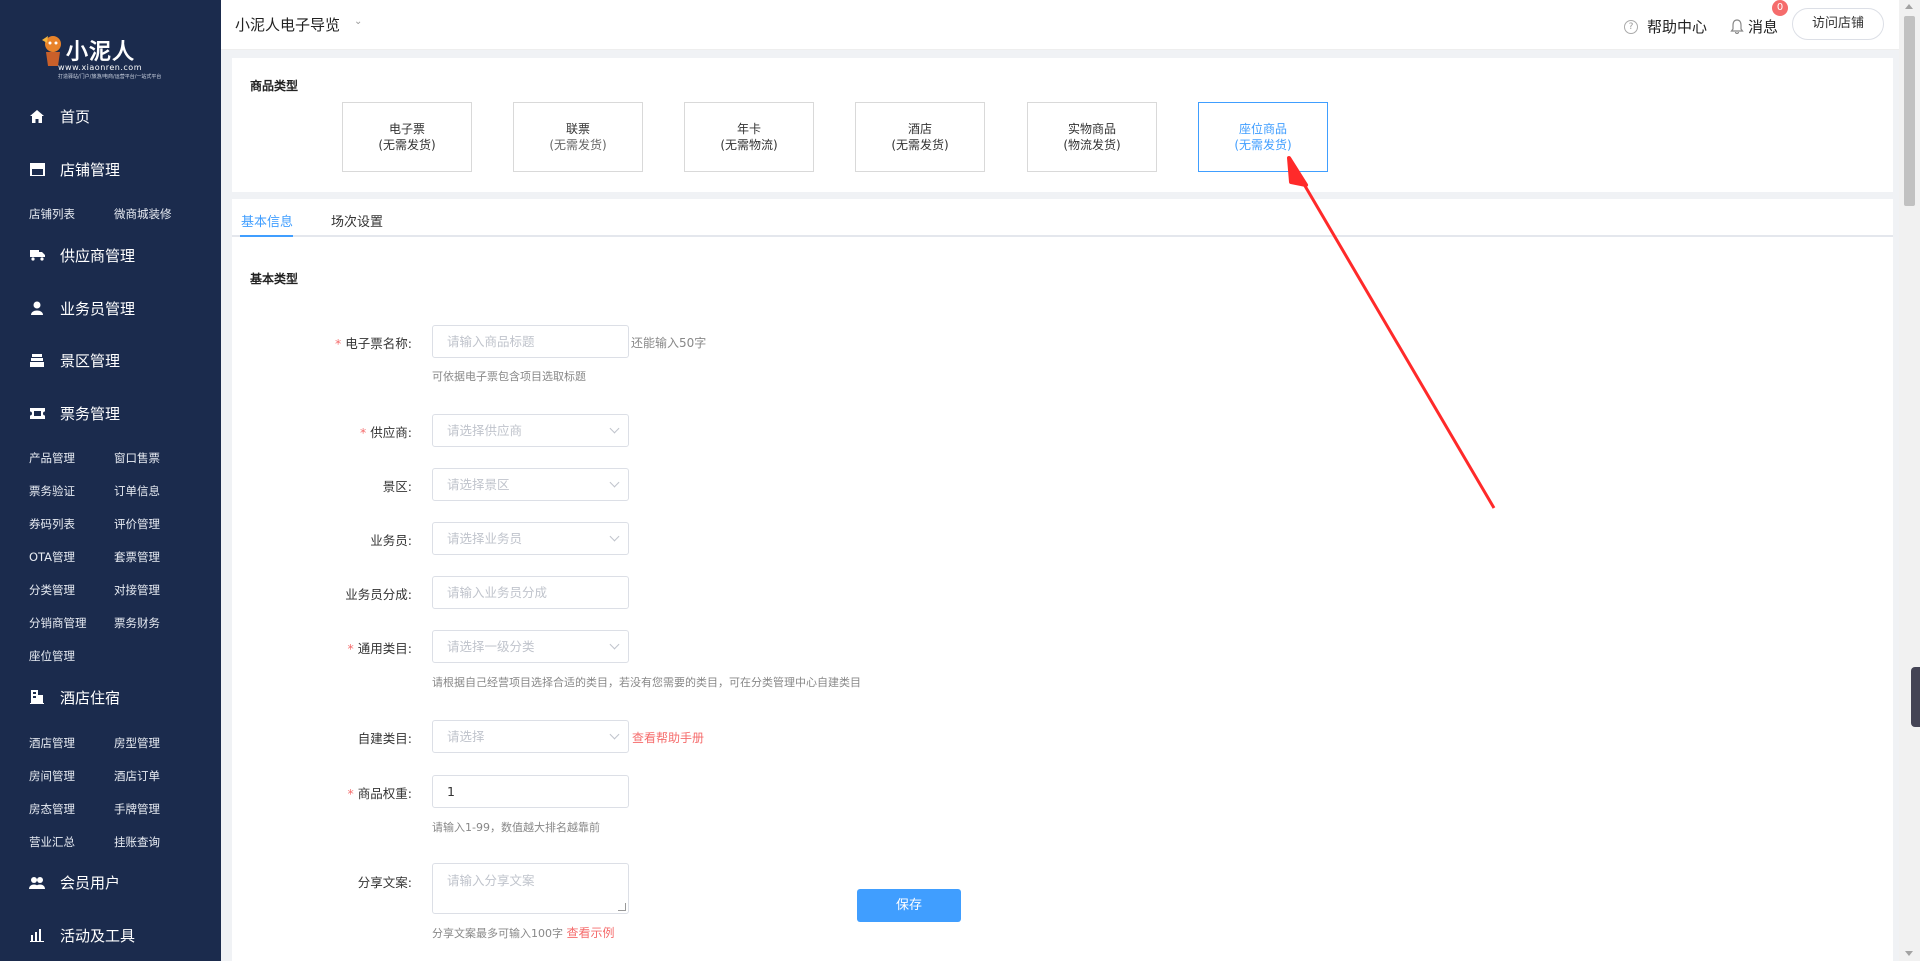 The image size is (1920, 961). I want to click on type-card-seat-goods: 座位商品 (无需发货), so click(1263, 137).